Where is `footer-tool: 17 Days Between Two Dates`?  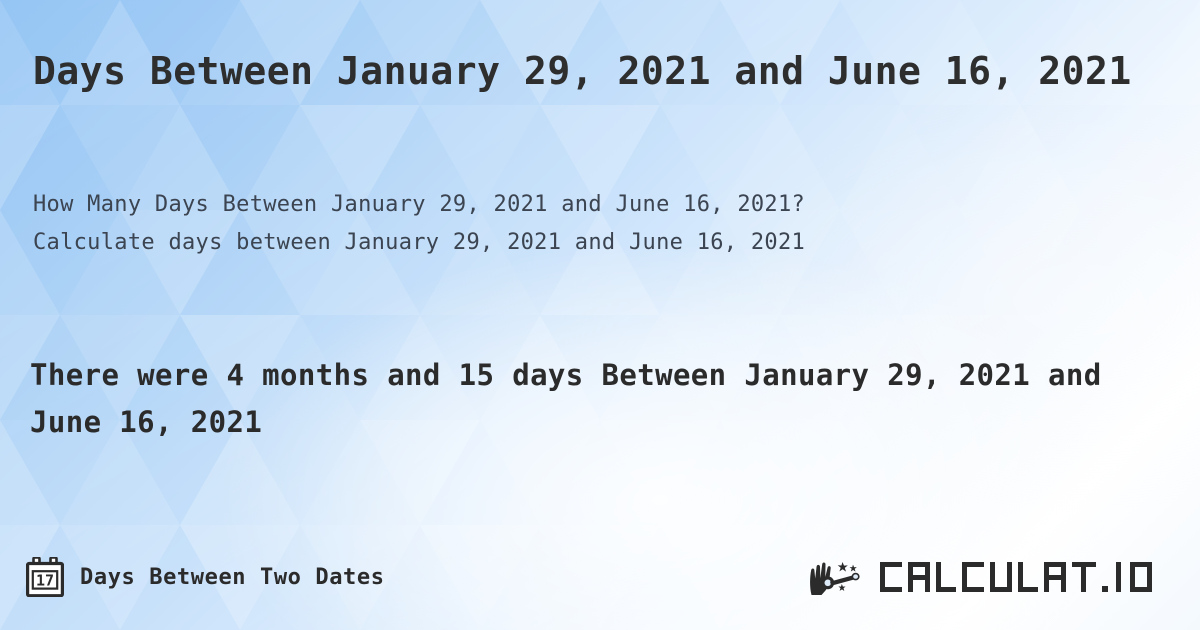
footer-tool: 17 Days Between Two Dates is located at coordinates (205, 577).